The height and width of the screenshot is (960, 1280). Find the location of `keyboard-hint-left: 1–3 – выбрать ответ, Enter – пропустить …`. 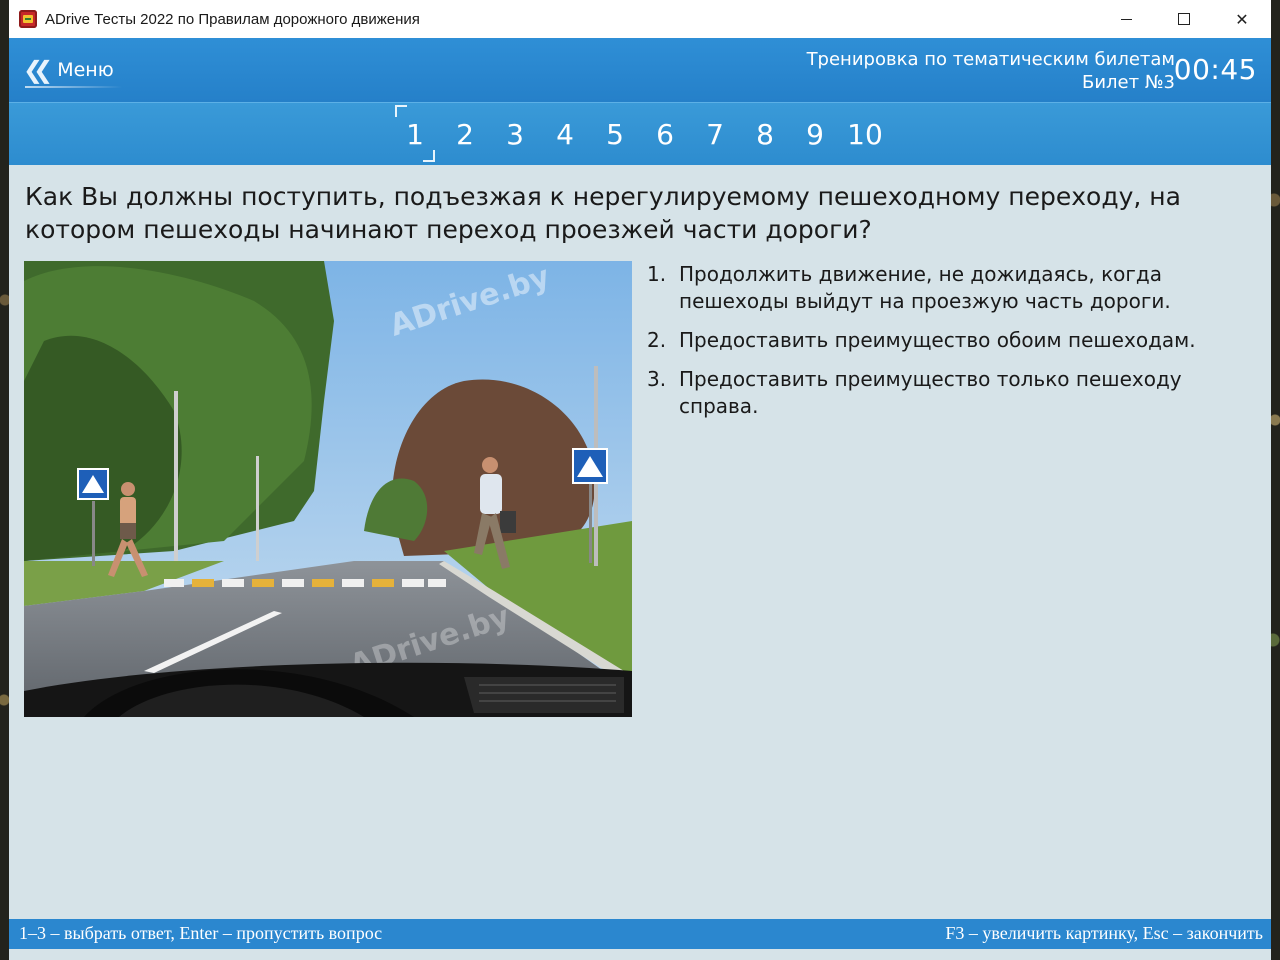

keyboard-hint-left: 1–3 – выбрать ответ, Enter – пропустить … is located at coordinates (201, 933).